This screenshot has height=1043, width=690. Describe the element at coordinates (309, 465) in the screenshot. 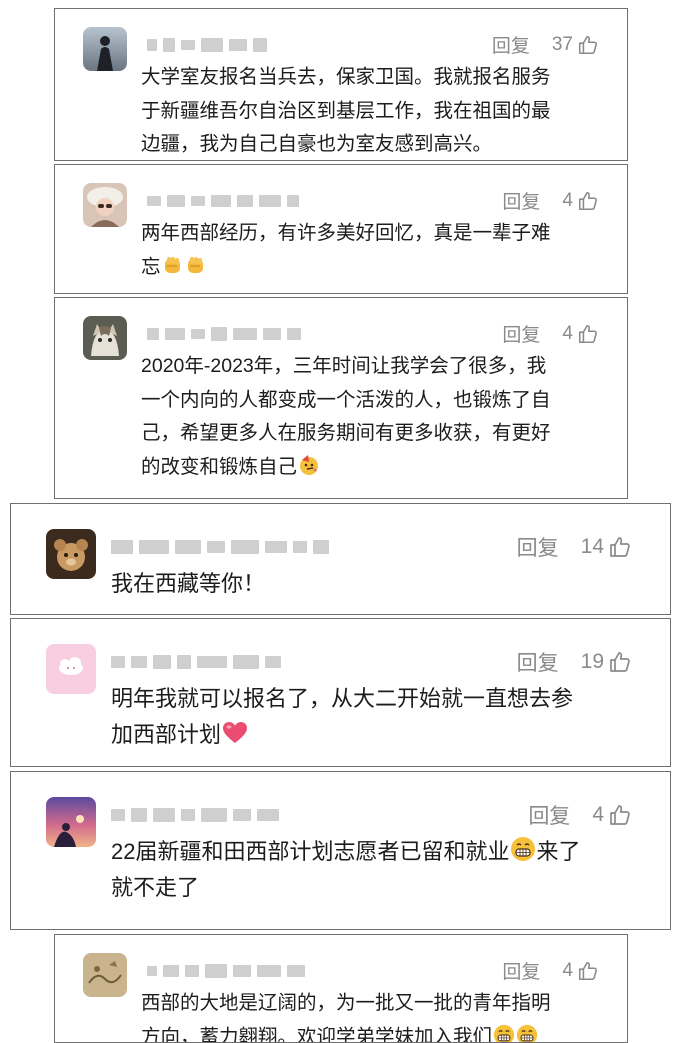

I see `party-face-emoji-icon` at that location.